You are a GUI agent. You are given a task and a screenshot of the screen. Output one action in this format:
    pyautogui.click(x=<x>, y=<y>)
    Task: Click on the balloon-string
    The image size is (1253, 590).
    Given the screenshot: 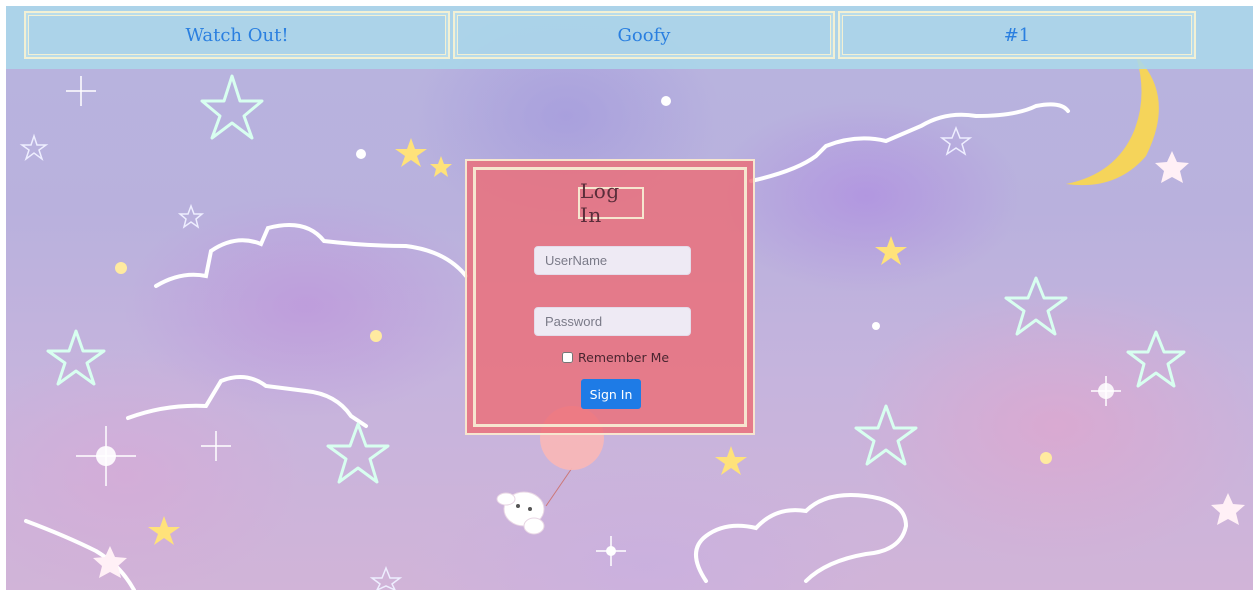 What is the action you would take?
    pyautogui.click(x=559, y=487)
    